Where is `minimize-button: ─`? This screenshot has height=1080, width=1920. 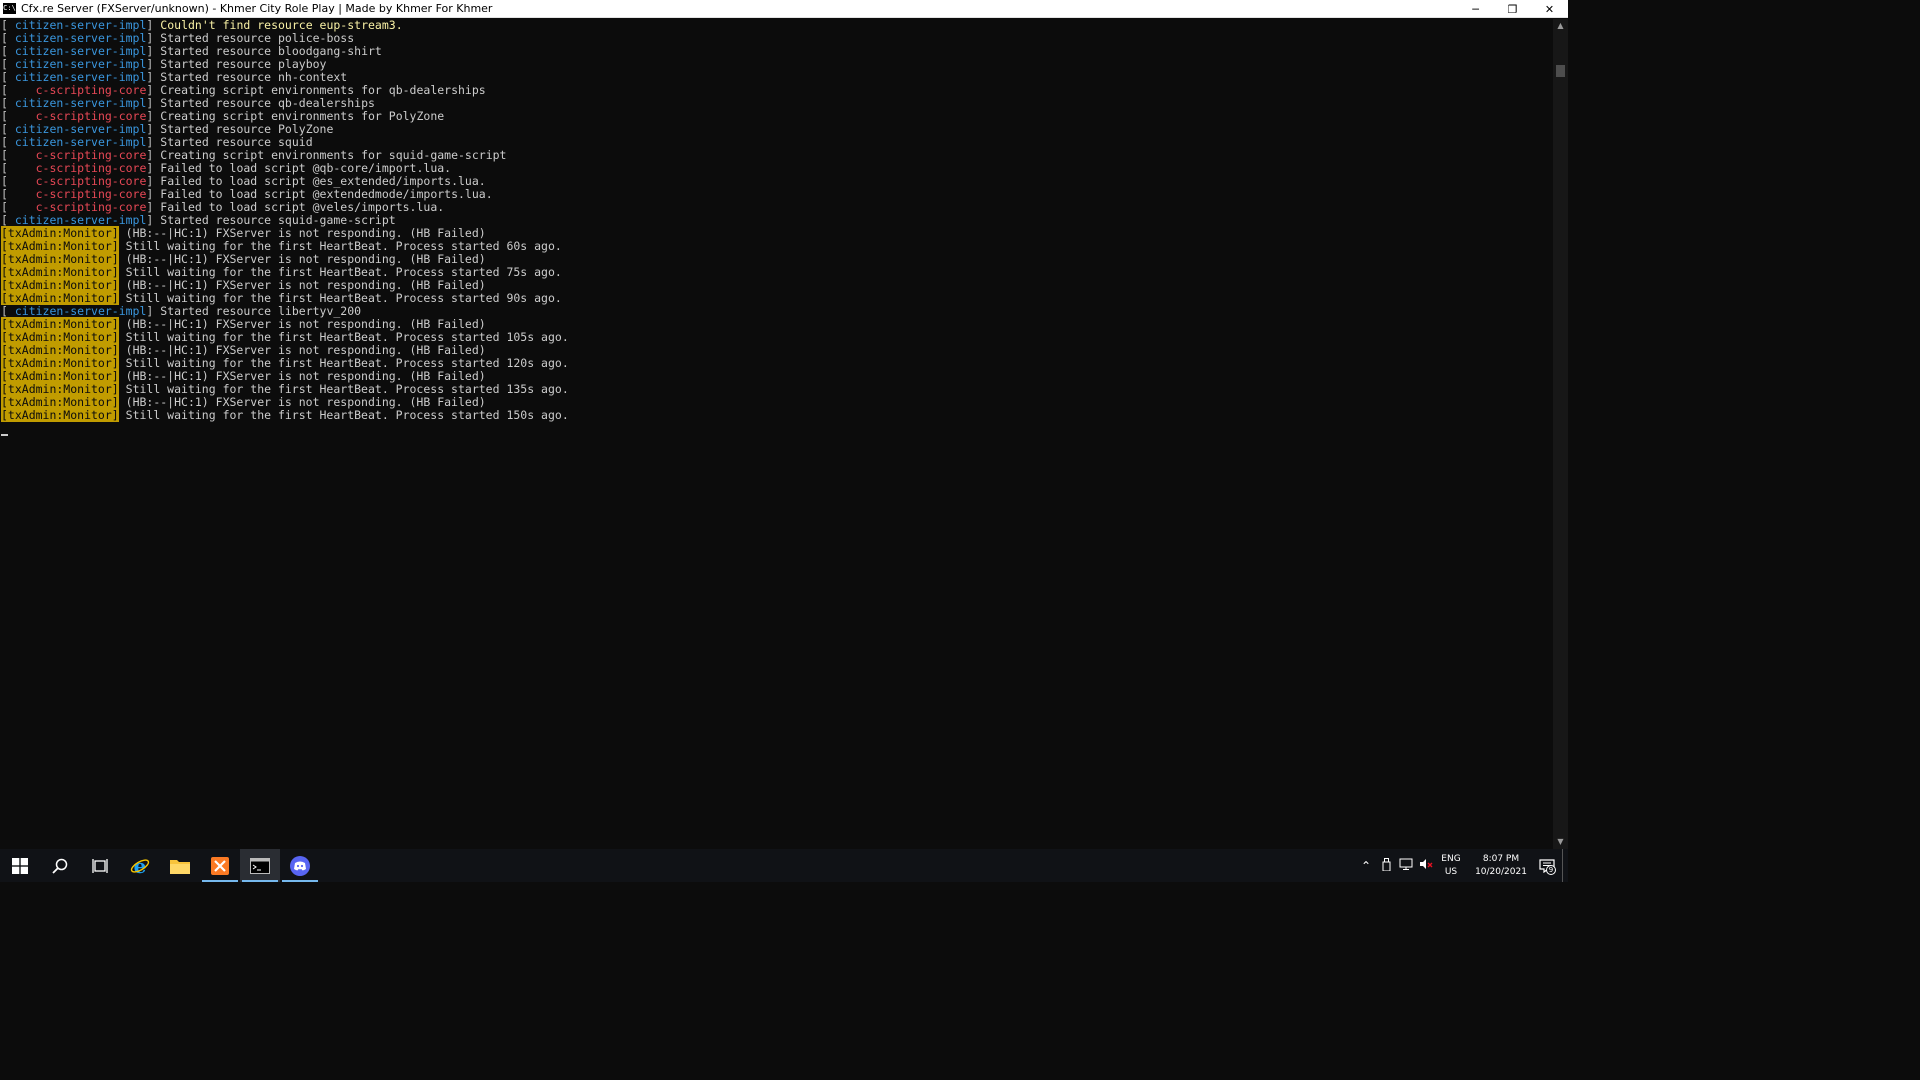
minimize-button: ─ is located at coordinates (1475, 9).